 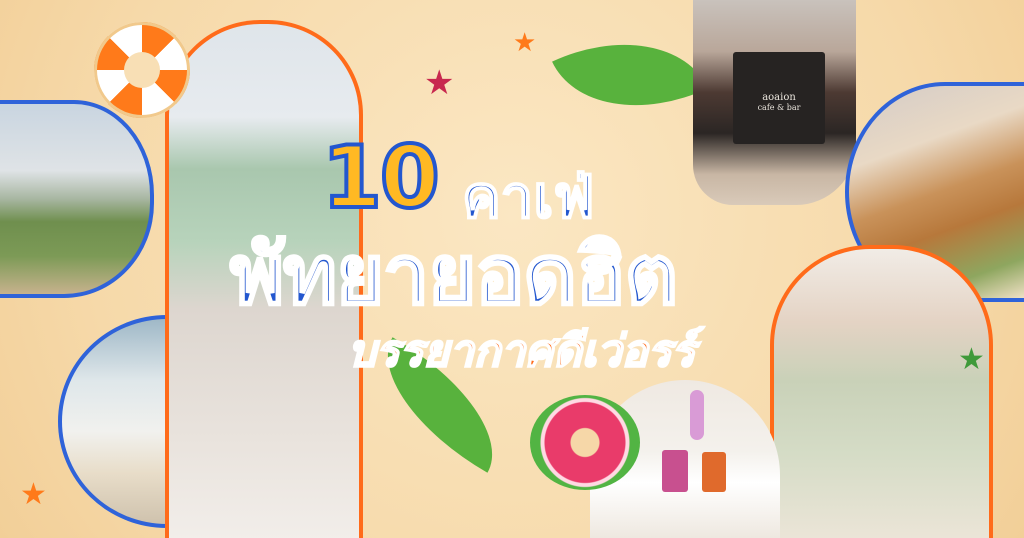 I want to click on beach-cafe-photo, so click(x=77, y=199).